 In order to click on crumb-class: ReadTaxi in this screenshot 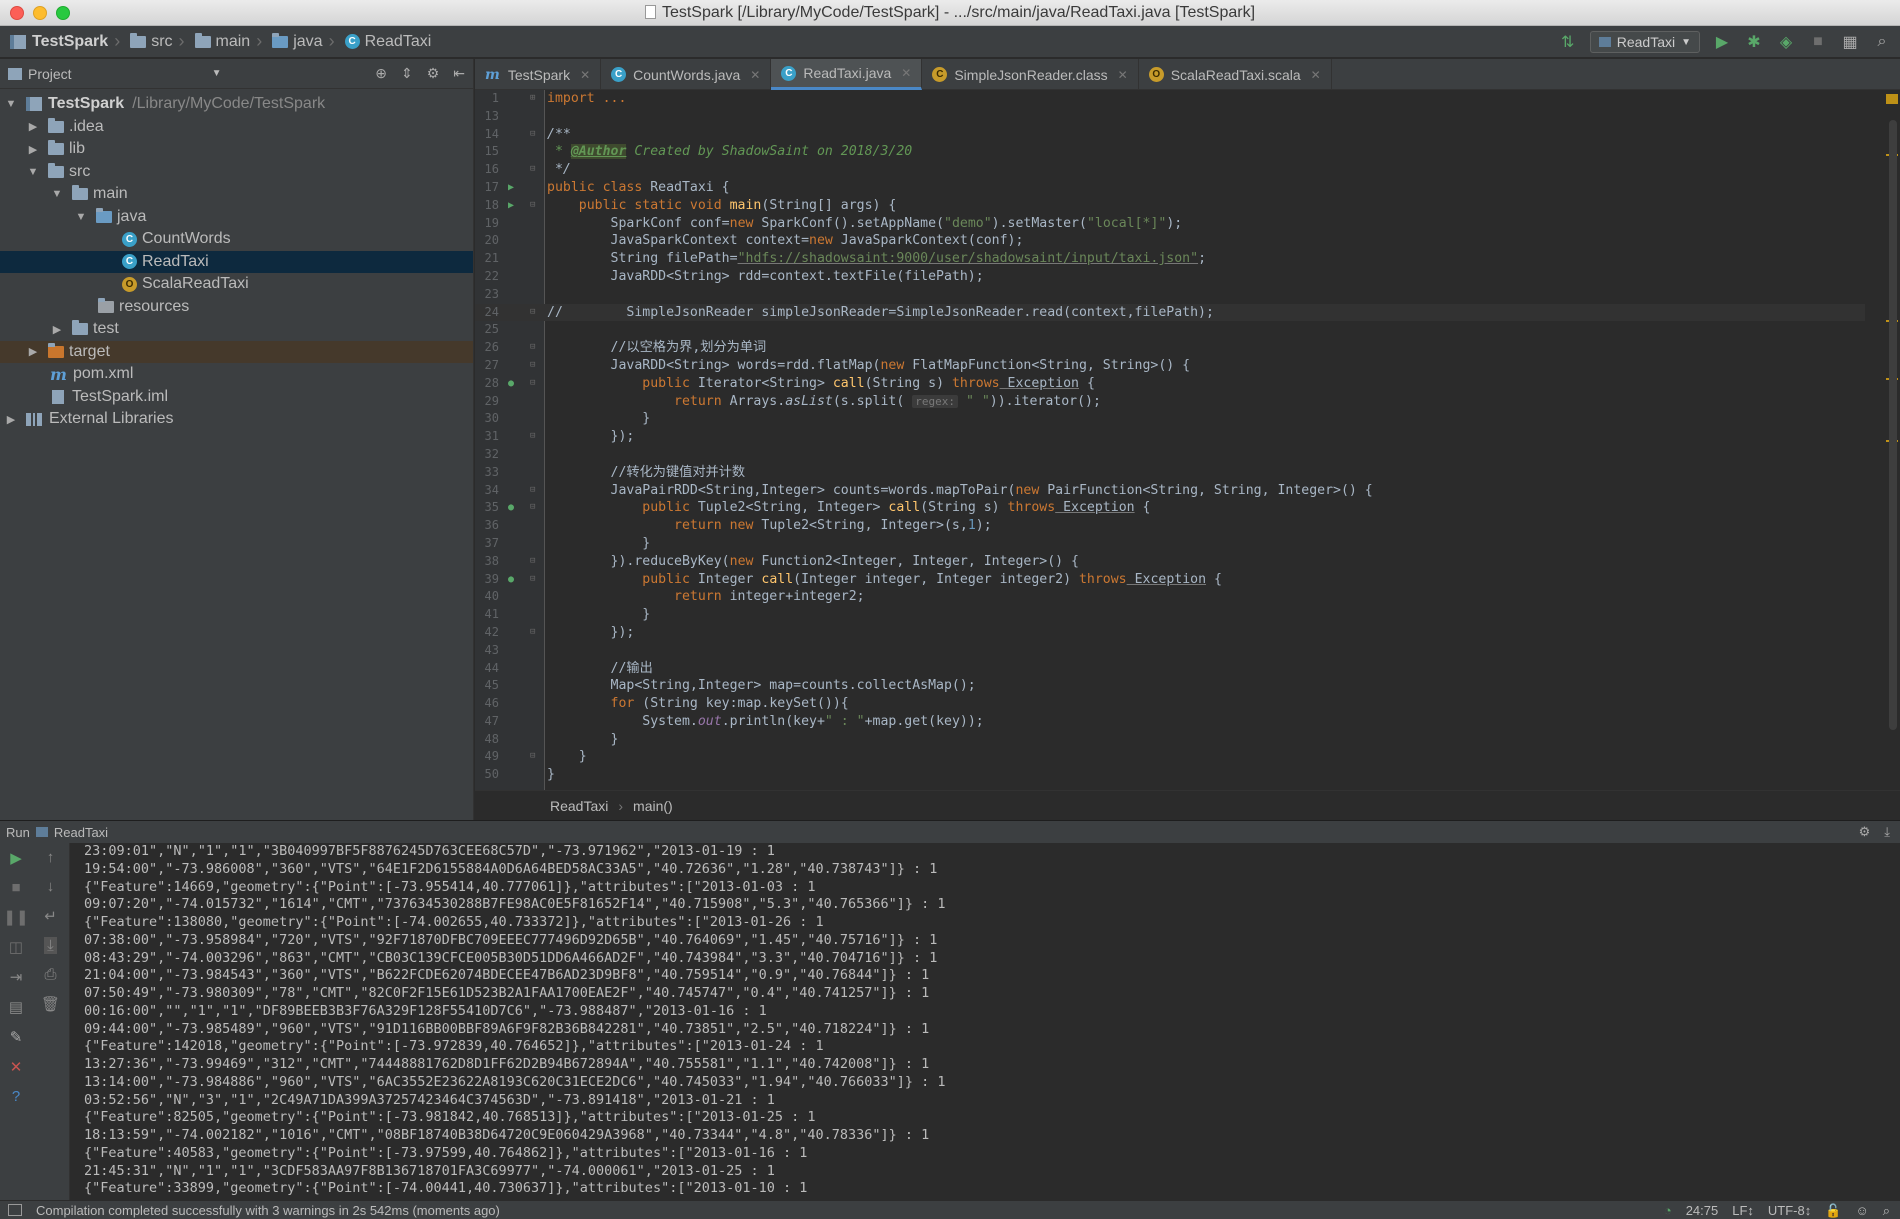, I will do `click(579, 806)`.